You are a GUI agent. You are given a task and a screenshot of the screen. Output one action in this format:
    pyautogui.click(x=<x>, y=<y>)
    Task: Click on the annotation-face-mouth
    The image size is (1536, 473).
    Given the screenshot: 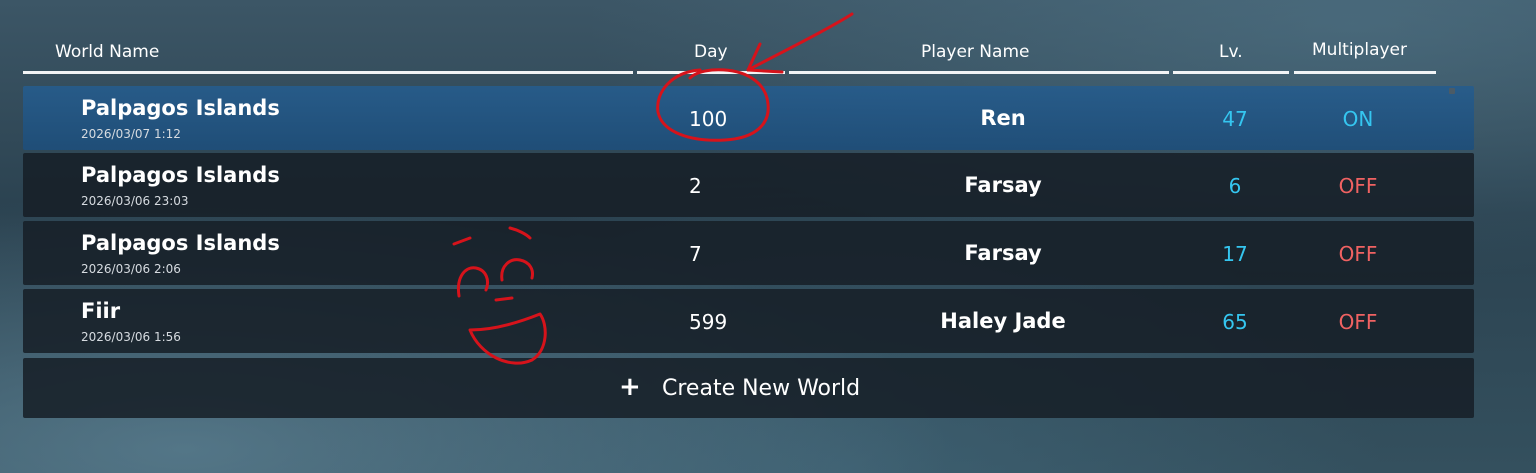 What is the action you would take?
    pyautogui.click(x=507, y=338)
    